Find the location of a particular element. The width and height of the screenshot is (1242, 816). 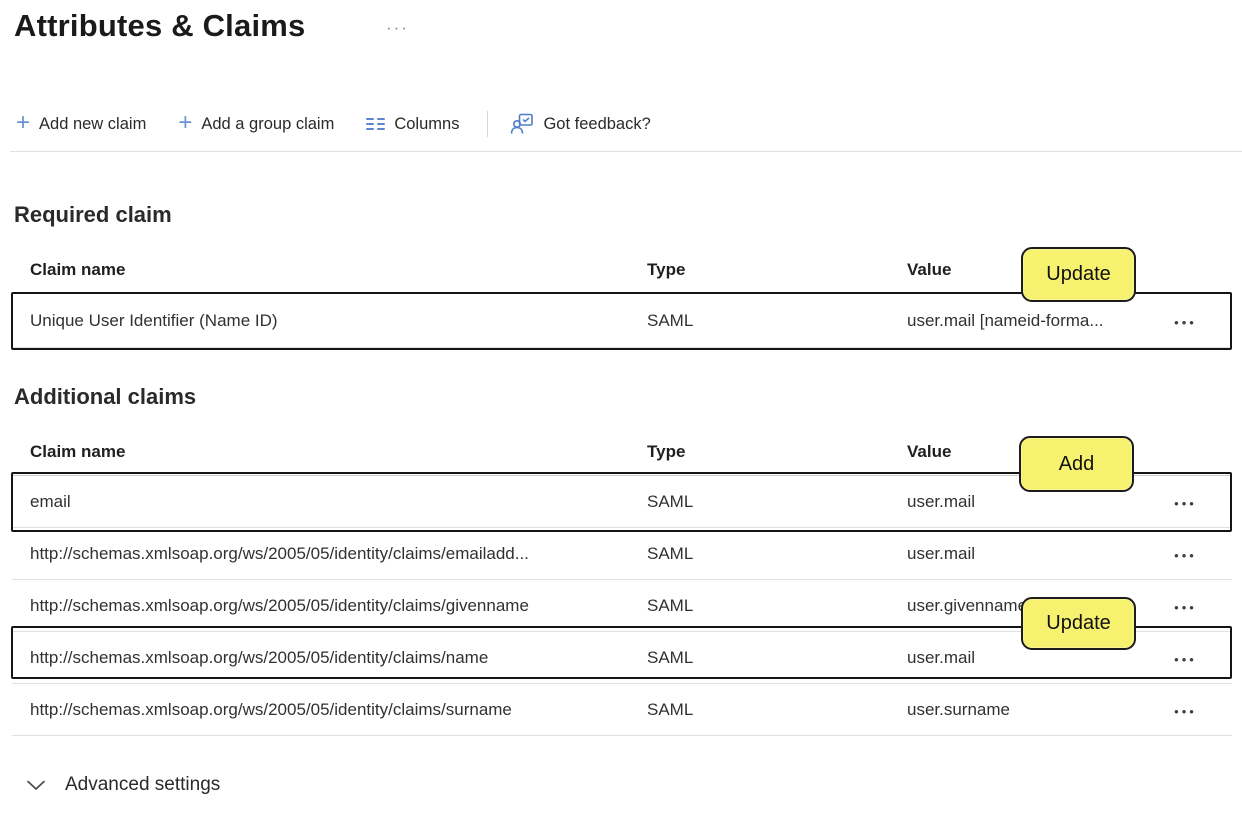

columns-button: Columns is located at coordinates (412, 124).